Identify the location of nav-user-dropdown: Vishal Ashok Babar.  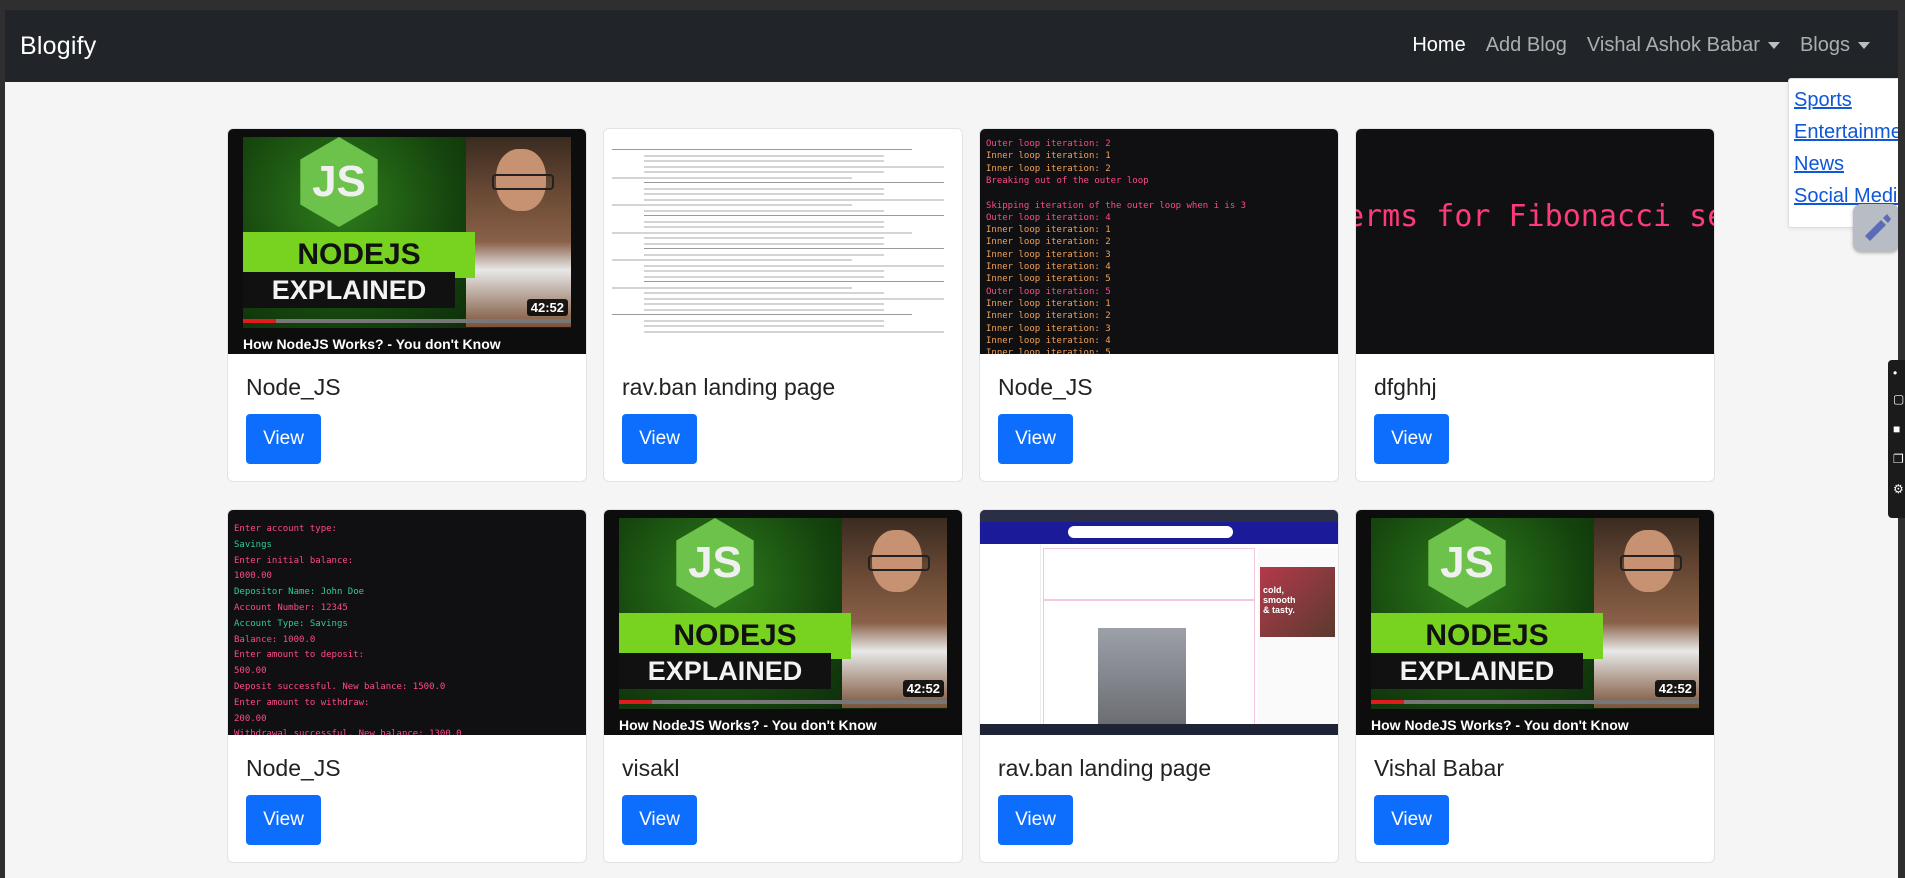
(1683, 45).